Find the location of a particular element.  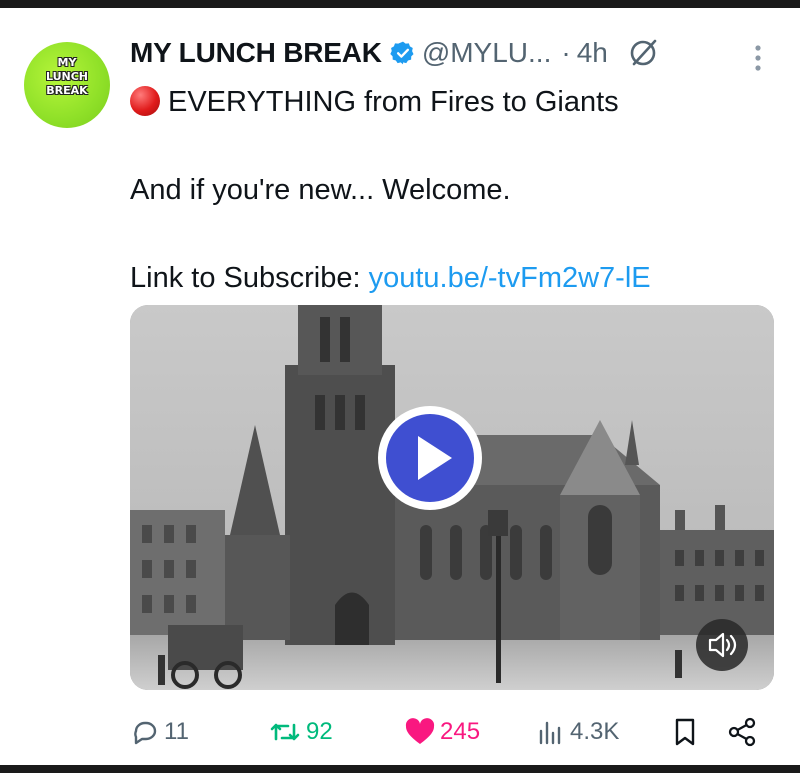

avatar-text-line: LUNCH is located at coordinates (67, 76).